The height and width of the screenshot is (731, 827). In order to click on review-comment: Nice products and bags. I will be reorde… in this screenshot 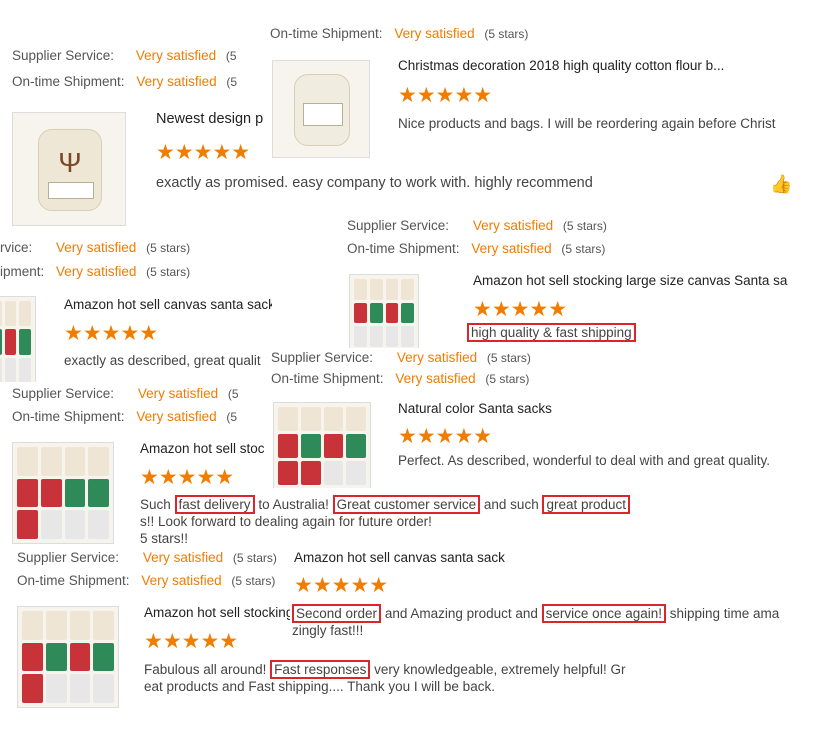, I will do `click(587, 123)`.